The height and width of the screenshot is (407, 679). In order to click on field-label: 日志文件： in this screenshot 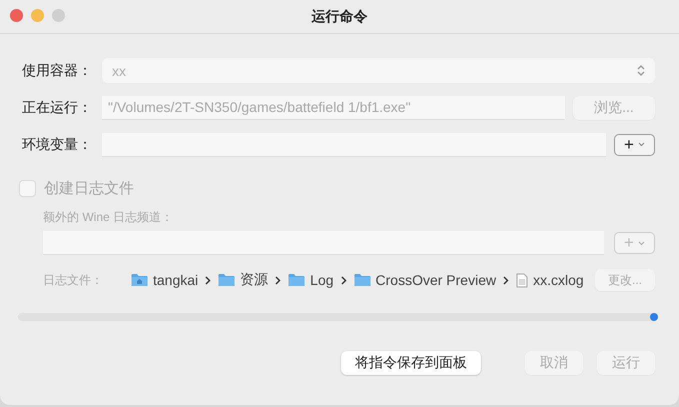, I will do `click(73, 280)`.